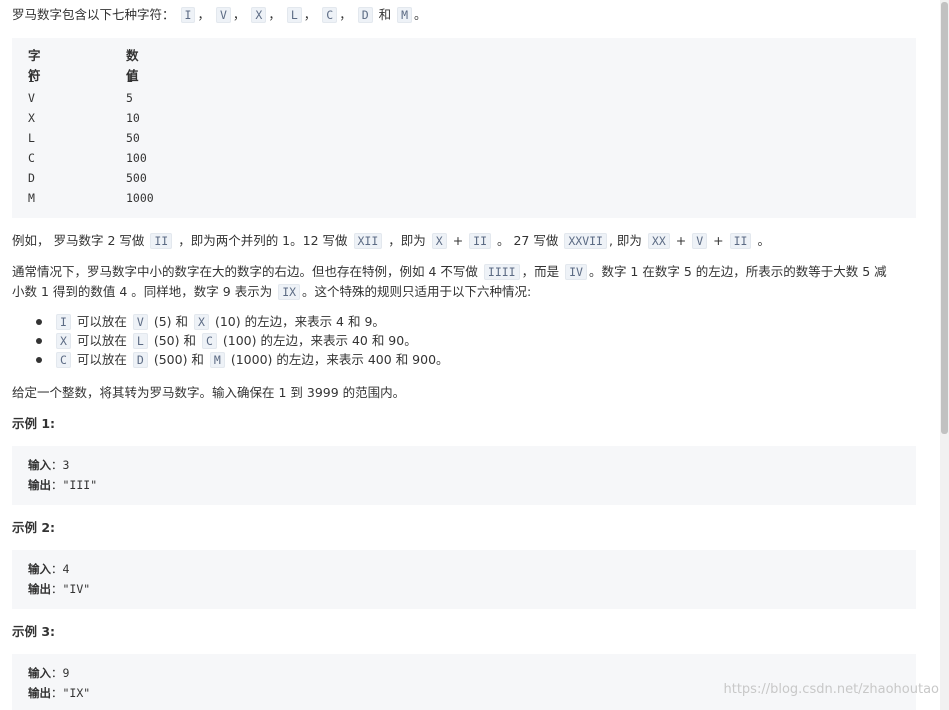 The image size is (949, 710). I want to click on example-output: 输出："IX", so click(59, 693).